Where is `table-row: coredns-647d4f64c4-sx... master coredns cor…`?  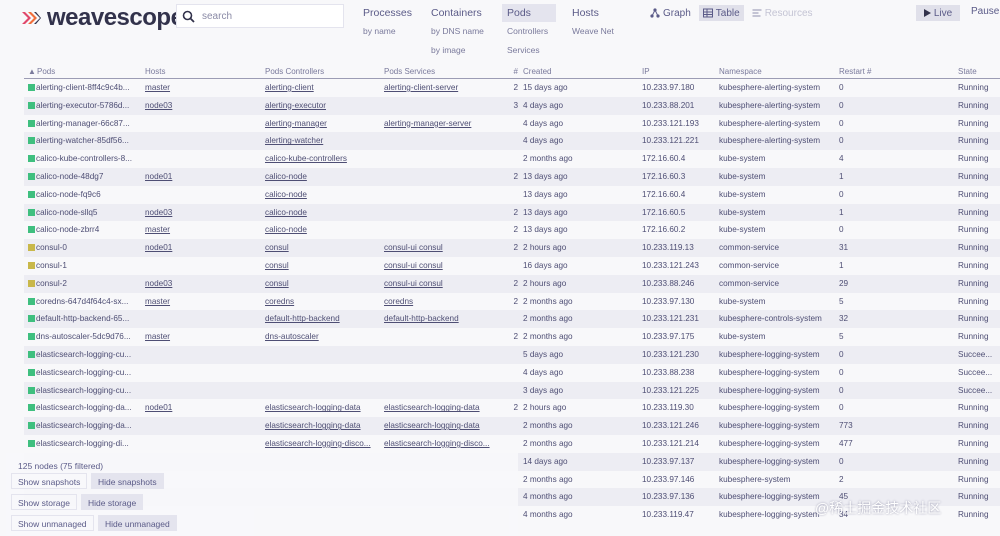
table-row: coredns-647d4f64c4-sx... master coredns cor… is located at coordinates (512, 302).